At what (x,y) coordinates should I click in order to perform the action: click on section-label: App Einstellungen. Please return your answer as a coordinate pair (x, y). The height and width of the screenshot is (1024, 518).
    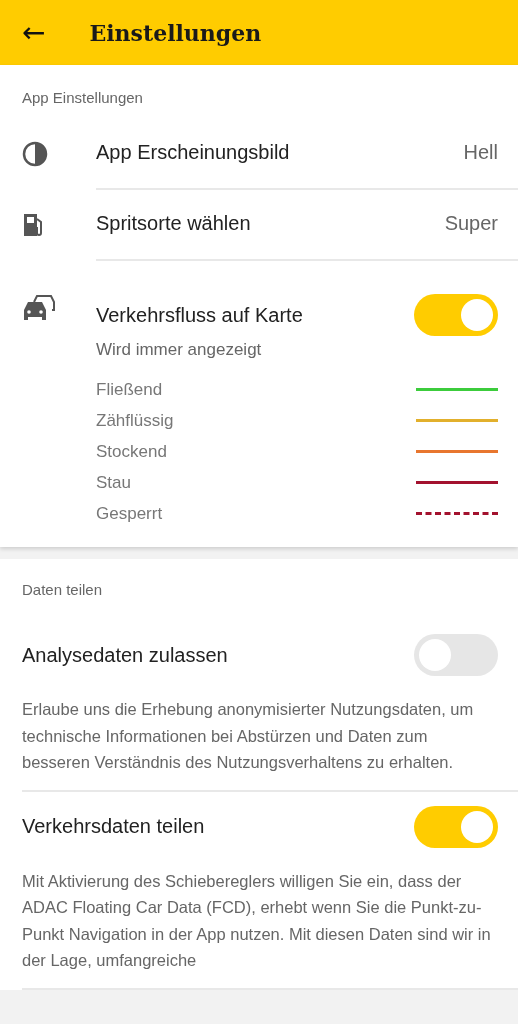
    Looking at the image, I should click on (82, 98).